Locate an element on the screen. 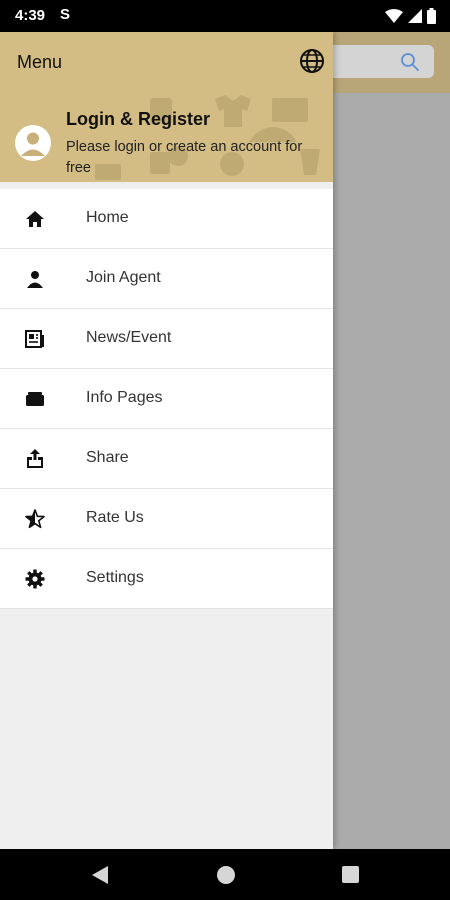  menu-item-label: Home is located at coordinates (107, 217).